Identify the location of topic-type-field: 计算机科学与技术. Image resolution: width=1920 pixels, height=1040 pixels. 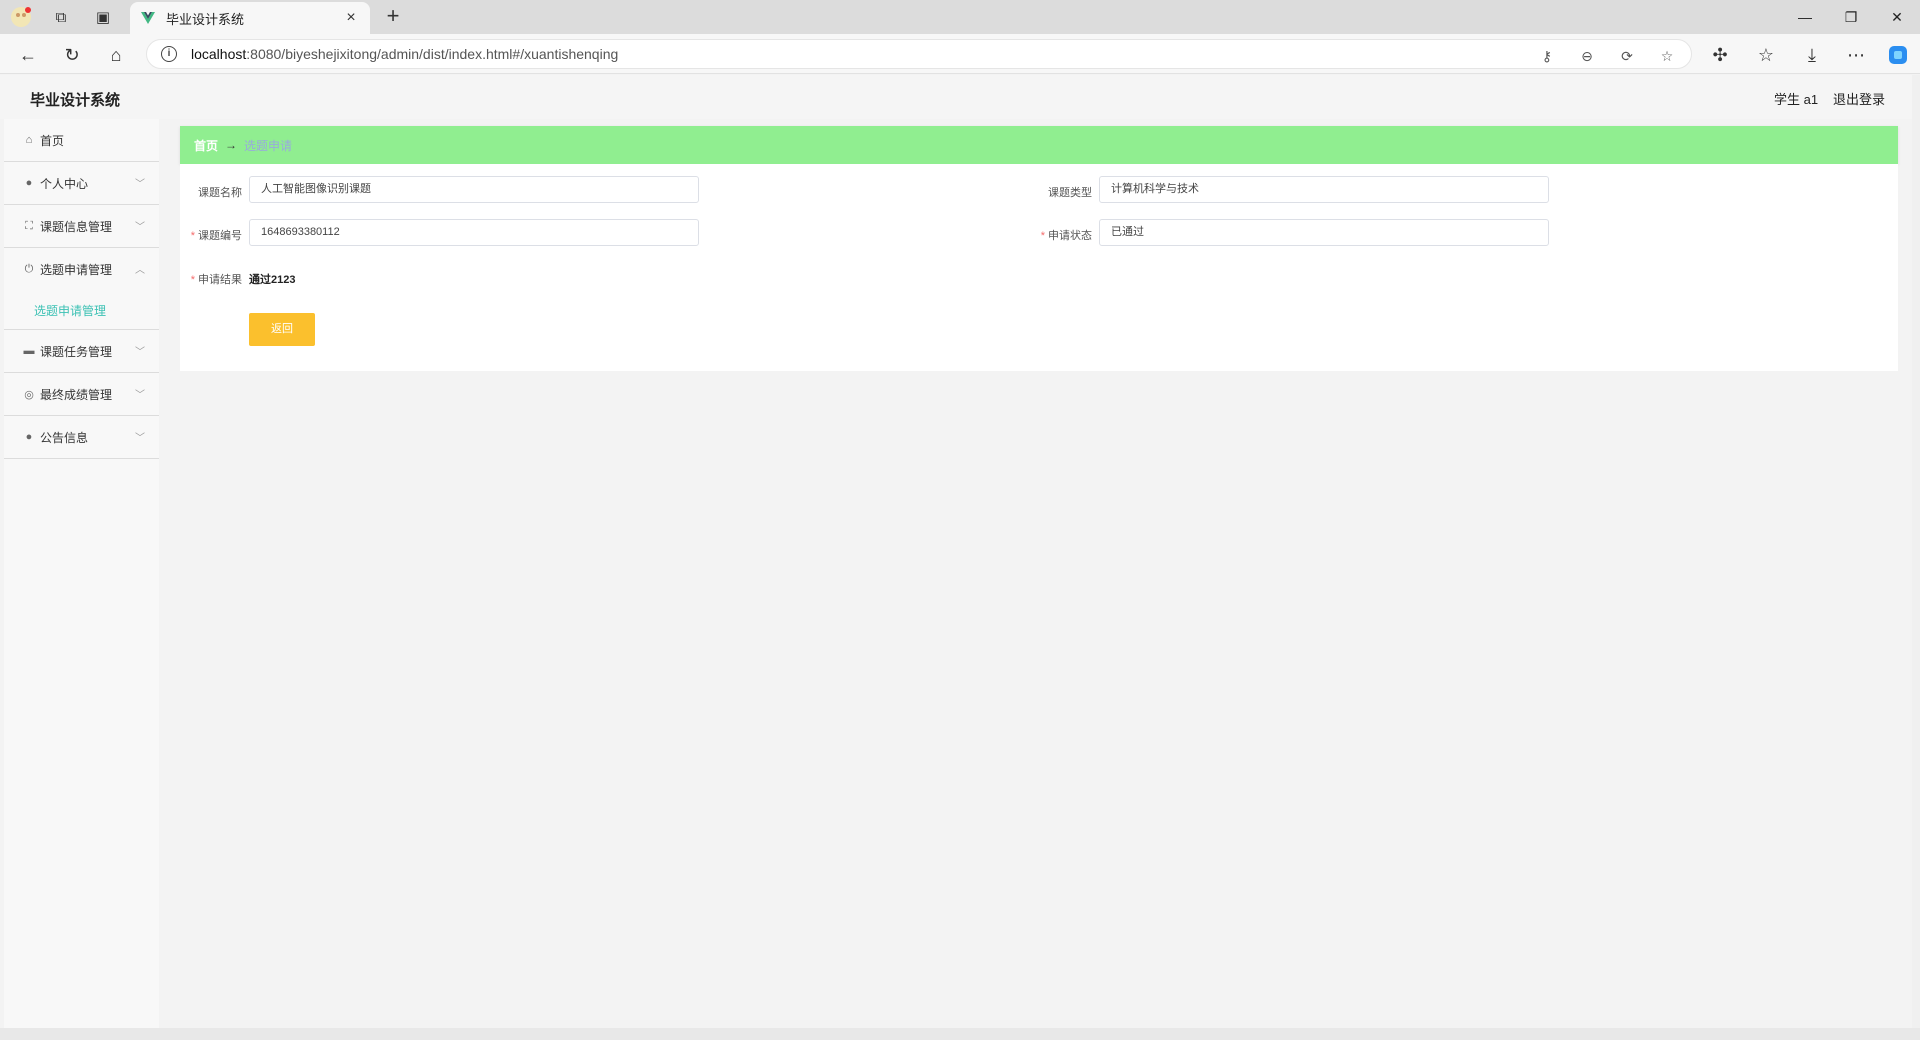
(1324, 189).